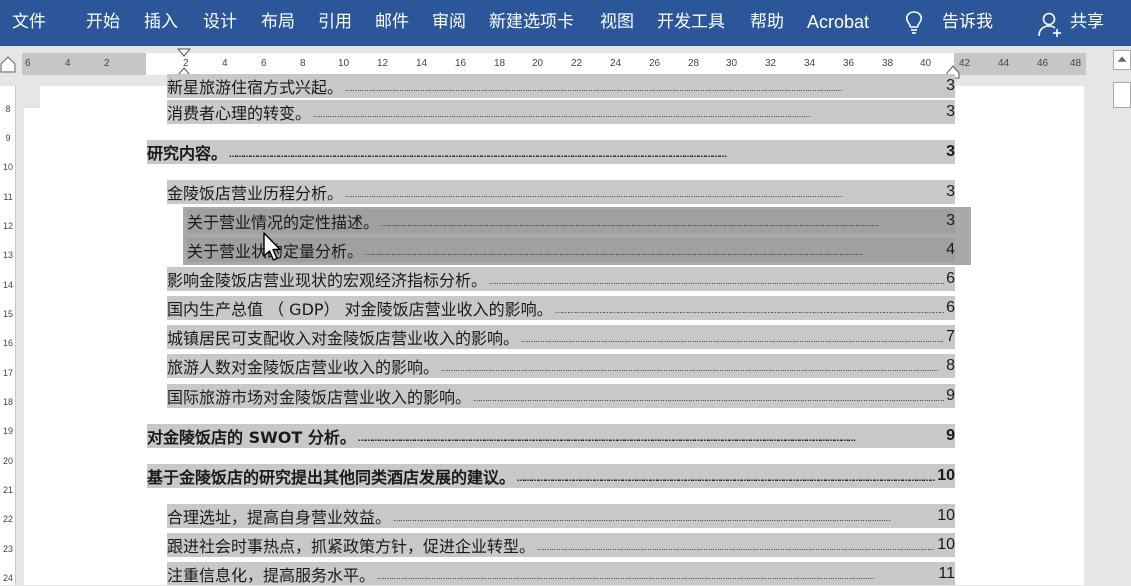  I want to click on vruler-number: 18, so click(7, 402).